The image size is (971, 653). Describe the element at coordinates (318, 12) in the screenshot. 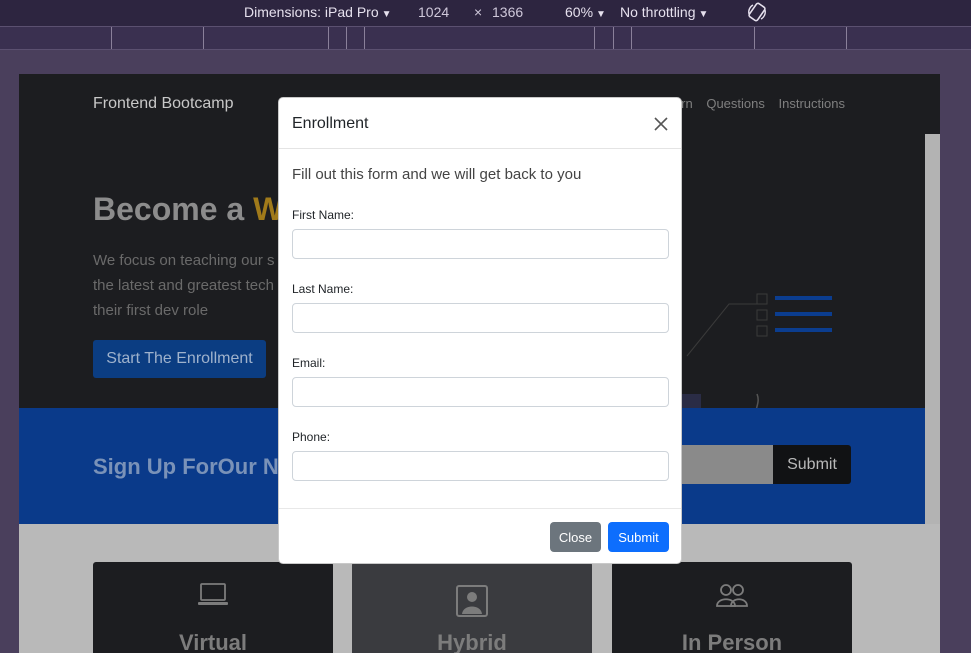

I see `dimensions-dropdown: Dimensions: iPad Pro ▼` at that location.